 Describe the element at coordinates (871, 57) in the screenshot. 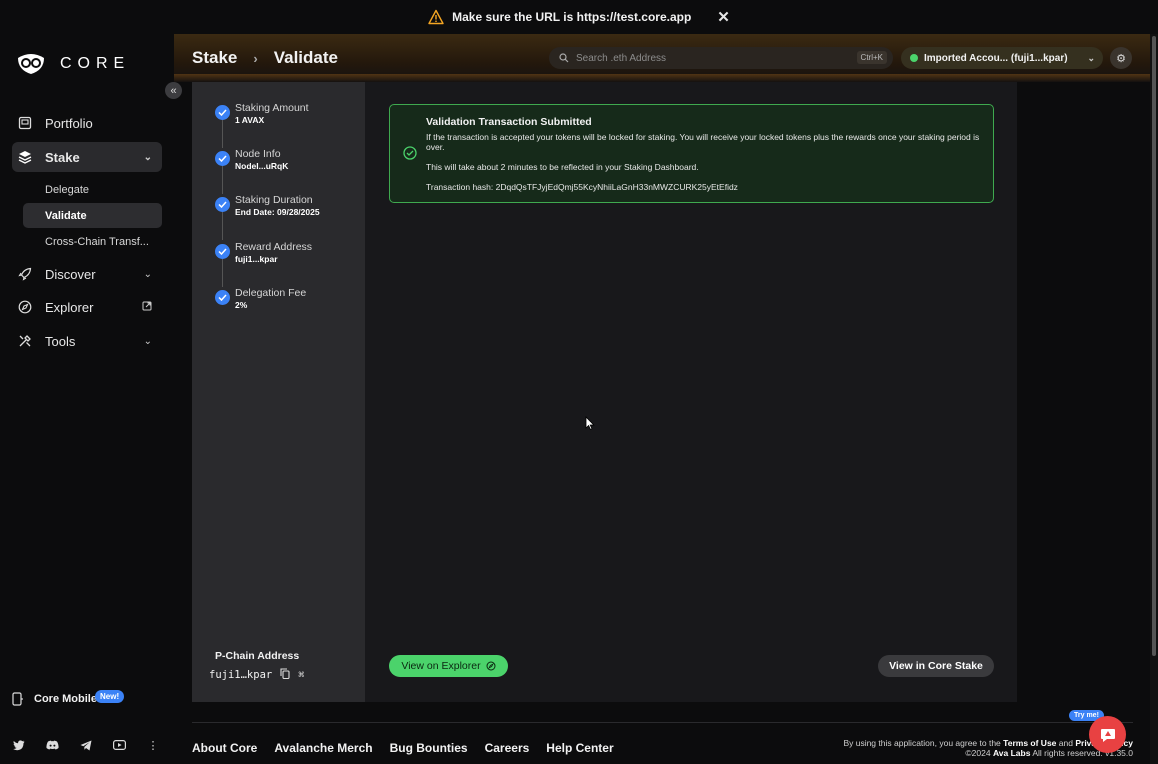

I see `search-shortcut: Ctrl+K` at that location.